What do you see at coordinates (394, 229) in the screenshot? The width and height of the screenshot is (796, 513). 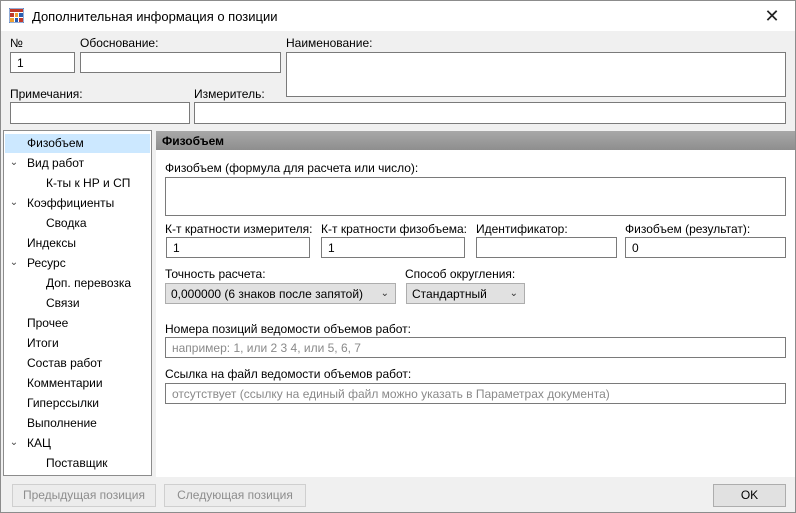 I see `volume-multiplicity-label: К-т кратности физобъема:` at bounding box center [394, 229].